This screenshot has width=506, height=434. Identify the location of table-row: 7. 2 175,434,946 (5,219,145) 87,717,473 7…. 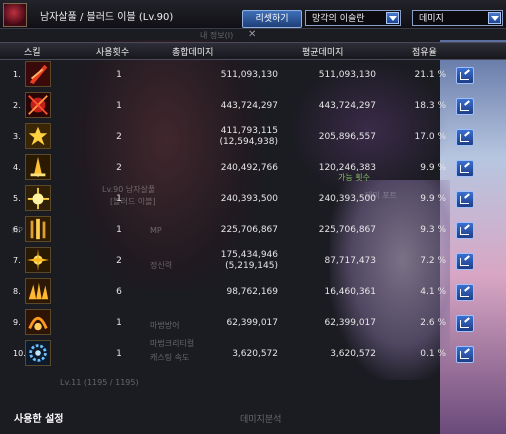
(253, 260).